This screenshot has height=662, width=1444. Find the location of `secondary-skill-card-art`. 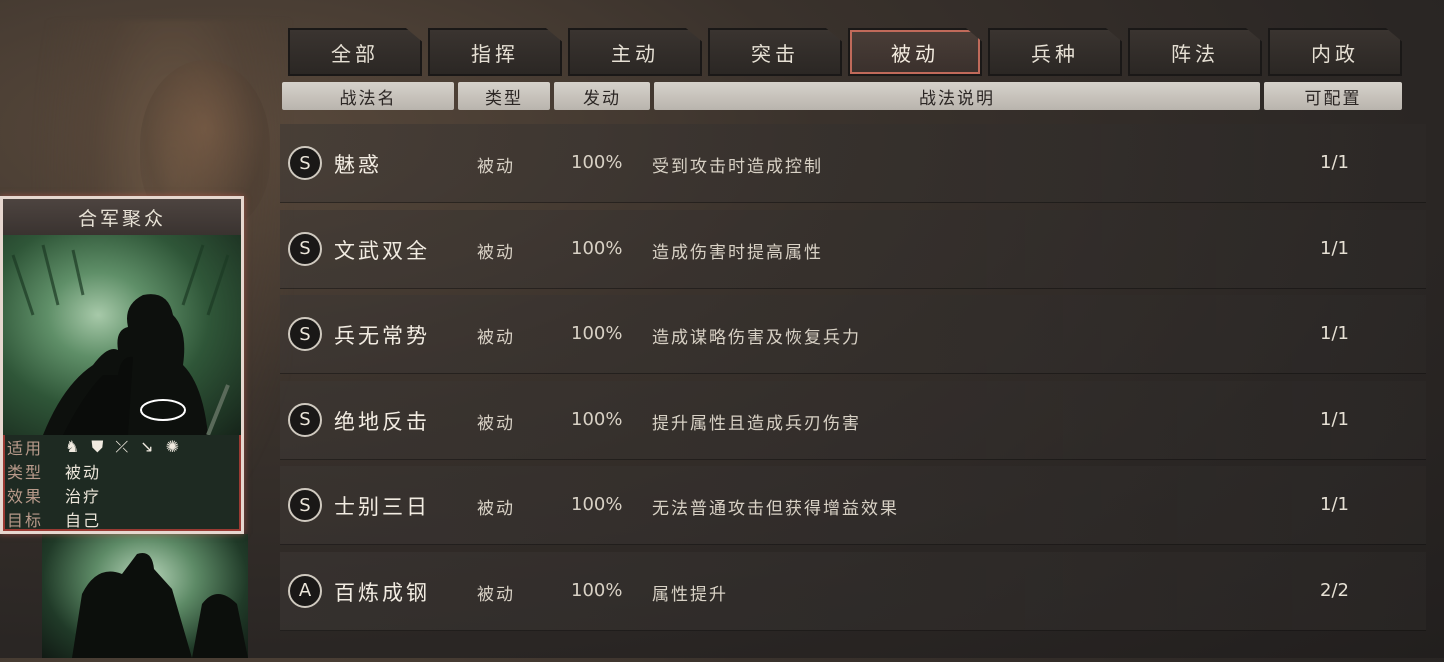

secondary-skill-card-art is located at coordinates (145, 596).